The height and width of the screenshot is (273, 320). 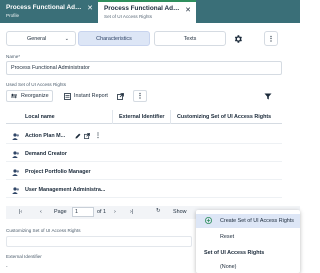 What do you see at coordinates (66, 39) in the screenshot?
I see `chevron-down-icon: ⌄` at bounding box center [66, 39].